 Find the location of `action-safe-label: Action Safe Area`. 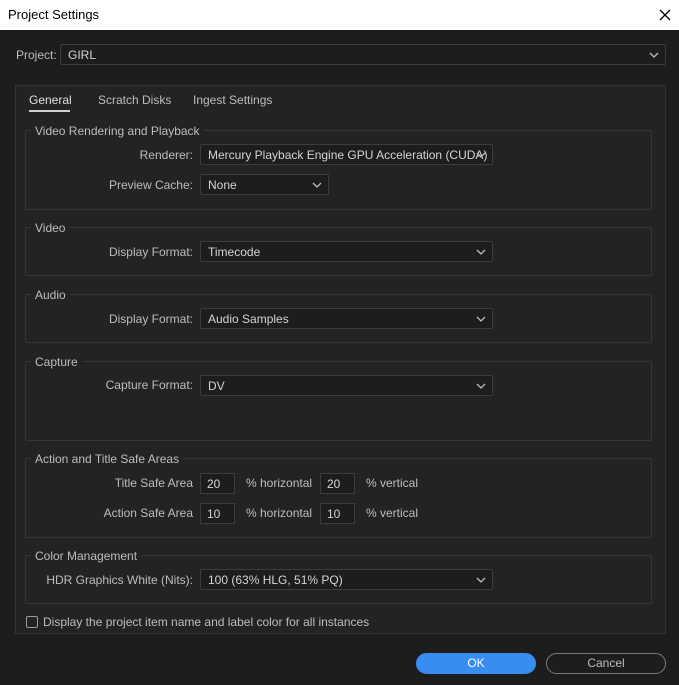

action-safe-label: Action Safe Area is located at coordinates (148, 513).